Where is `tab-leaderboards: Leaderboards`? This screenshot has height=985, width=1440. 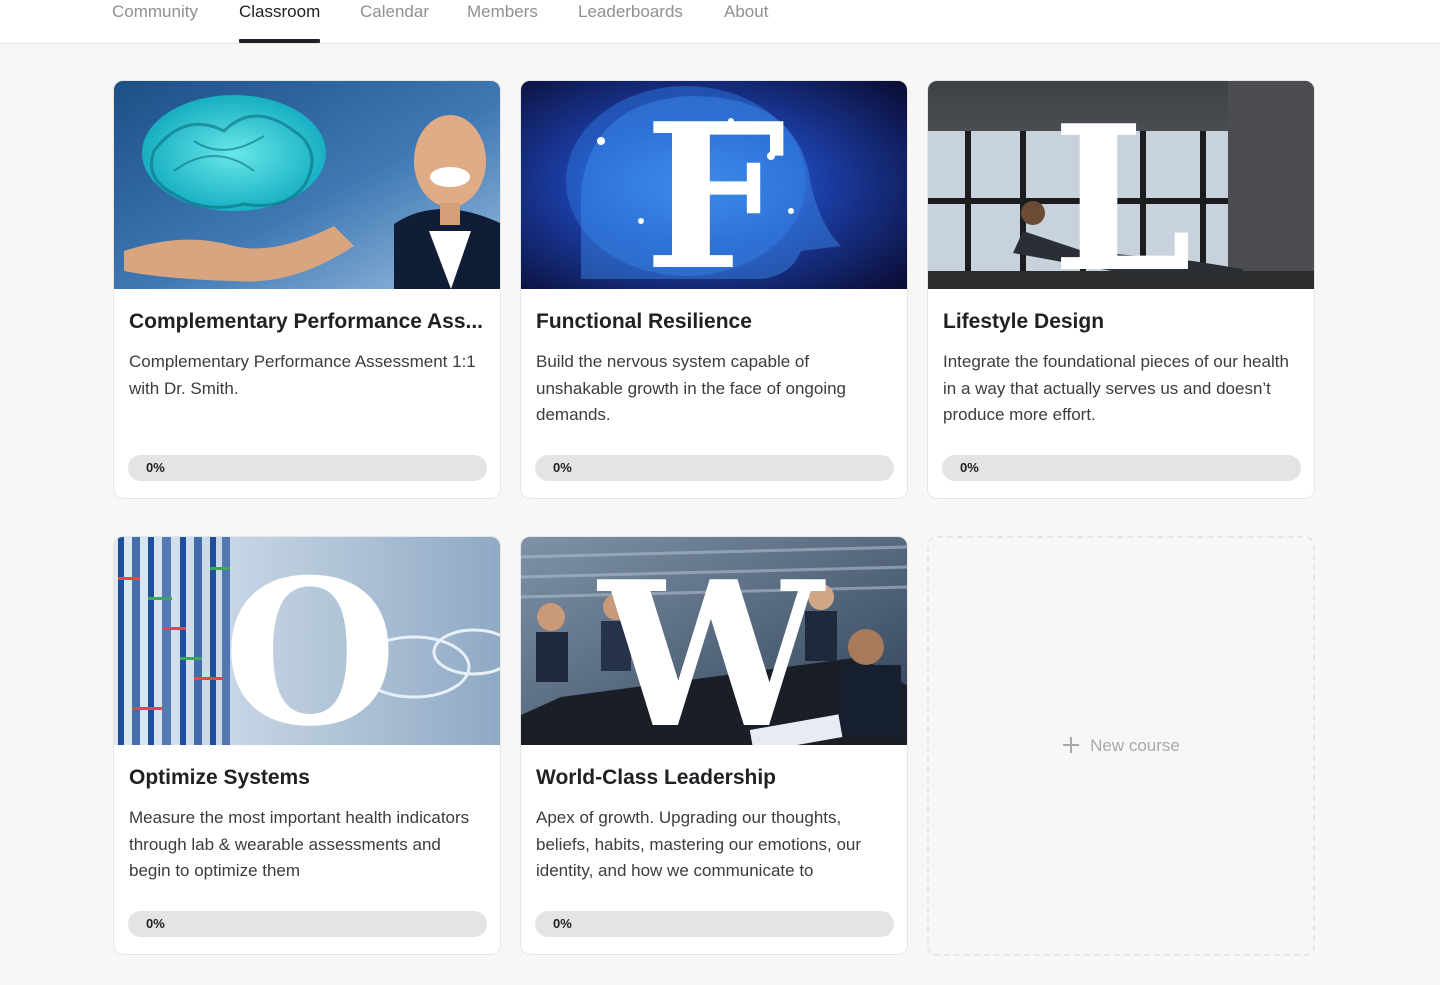
tab-leaderboards: Leaderboards is located at coordinates (630, 21).